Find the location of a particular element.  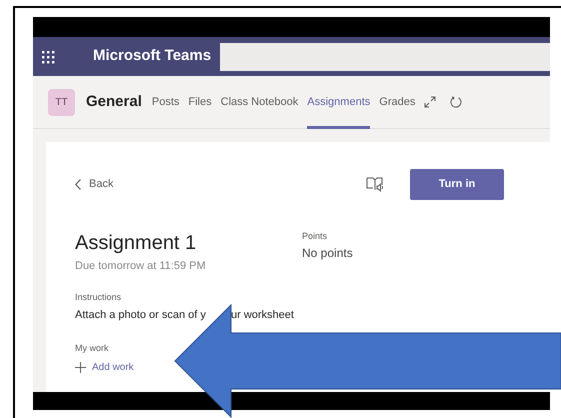

my-work-label: My work is located at coordinates (92, 348).